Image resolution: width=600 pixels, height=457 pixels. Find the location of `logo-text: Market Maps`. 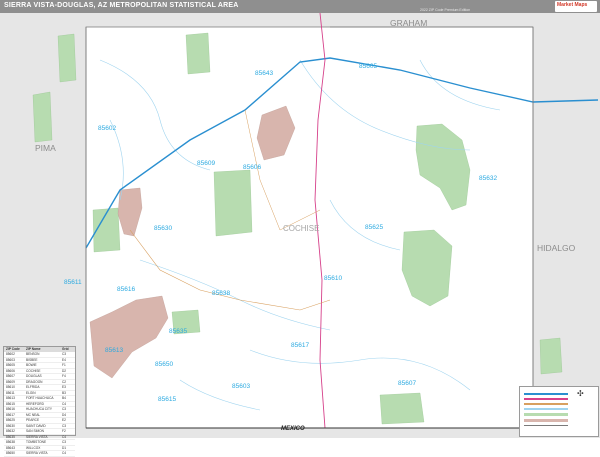

logo-text: Market Maps is located at coordinates (572, 5).